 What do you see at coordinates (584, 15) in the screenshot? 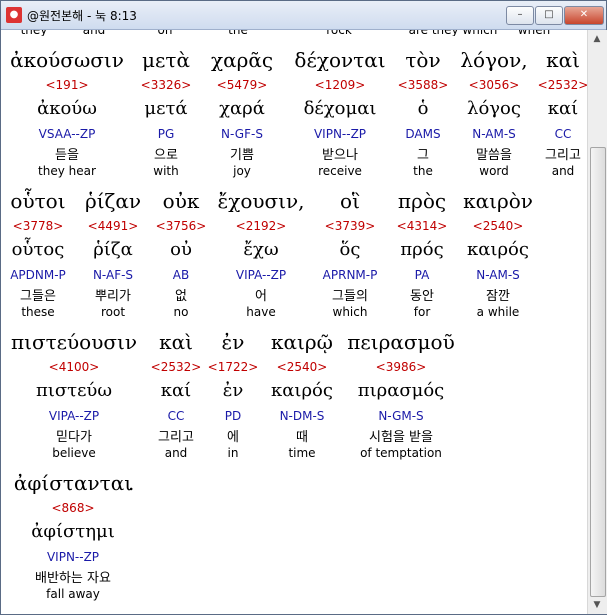
I see `close-button: ✕` at bounding box center [584, 15].